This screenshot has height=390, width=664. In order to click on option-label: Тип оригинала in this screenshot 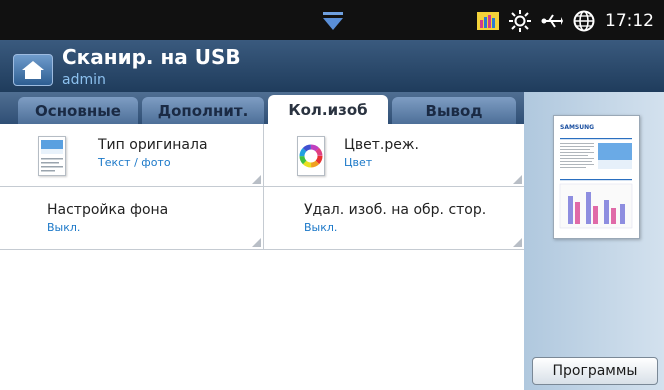, I will do `click(153, 145)`.